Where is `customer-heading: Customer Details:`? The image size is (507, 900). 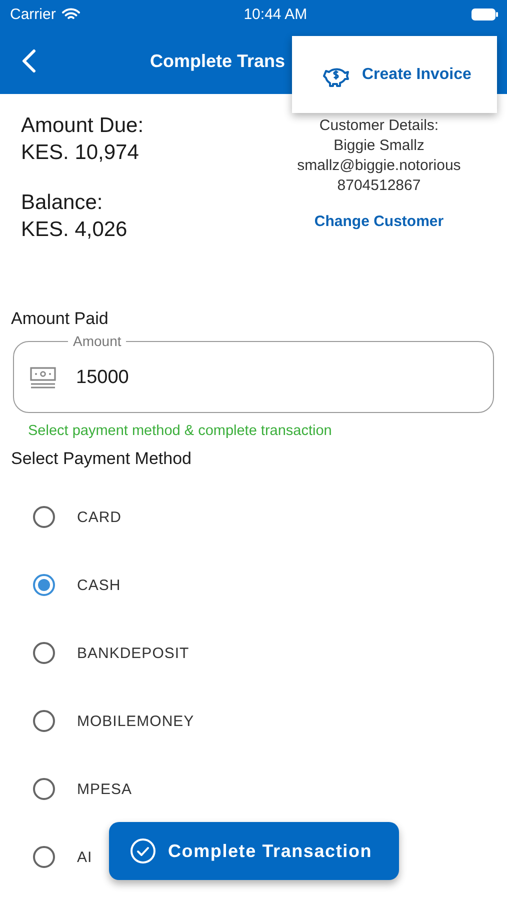
customer-heading: Customer Details: is located at coordinates (379, 126).